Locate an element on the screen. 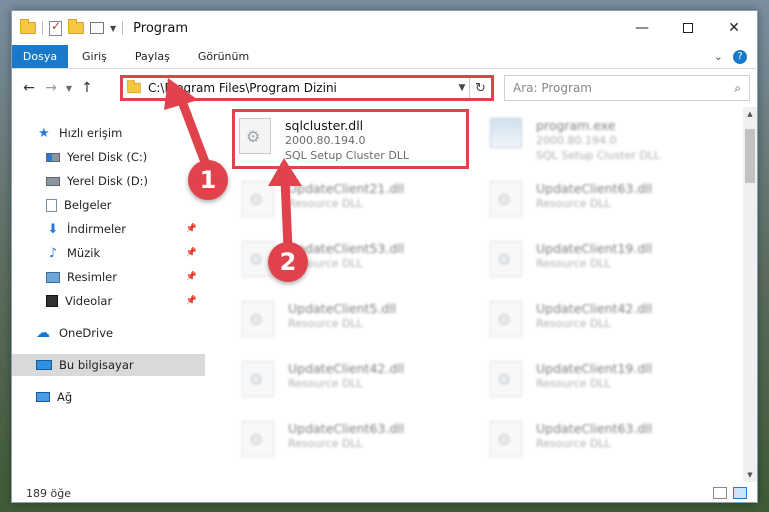  sidebar-item-downloads: ⬇ İndirmeler 📌 is located at coordinates (108, 229).